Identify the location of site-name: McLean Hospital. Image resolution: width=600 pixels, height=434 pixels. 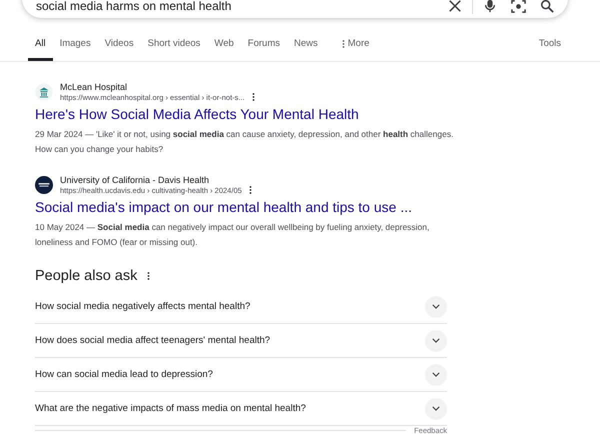
(94, 87).